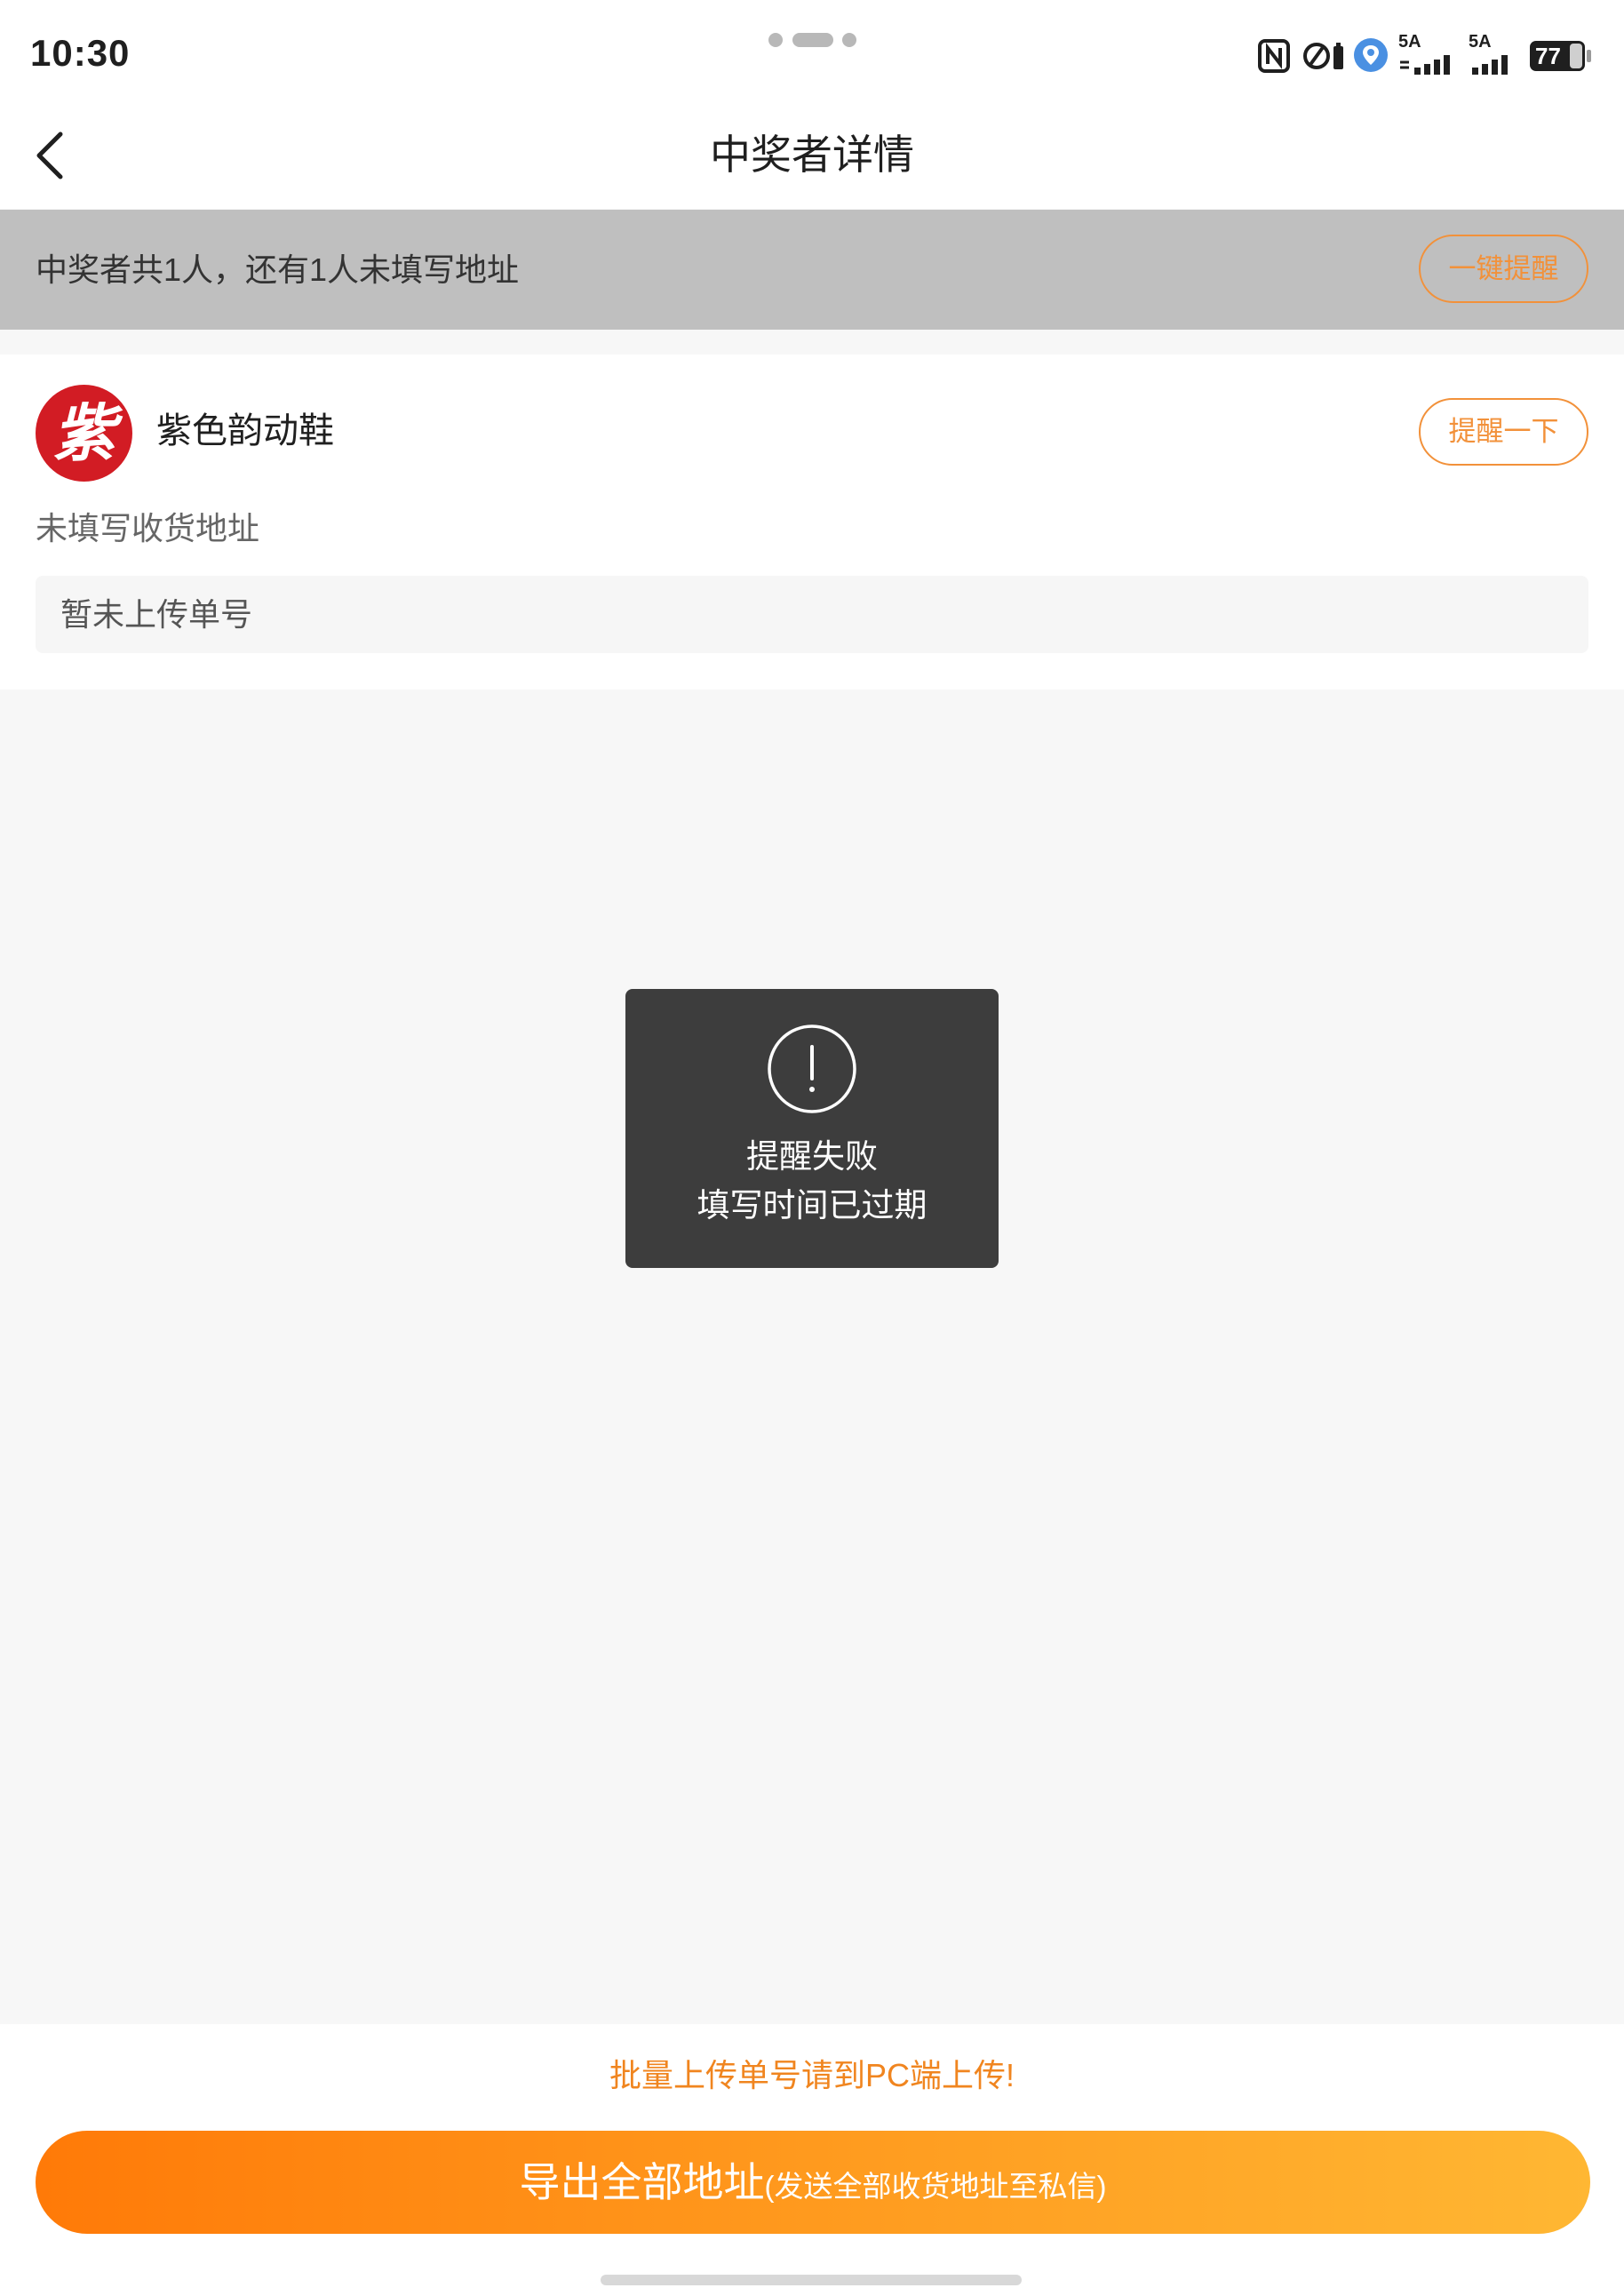 The width and height of the screenshot is (1624, 2296). What do you see at coordinates (1548, 56) in the screenshot?
I see `battery-level: 77` at bounding box center [1548, 56].